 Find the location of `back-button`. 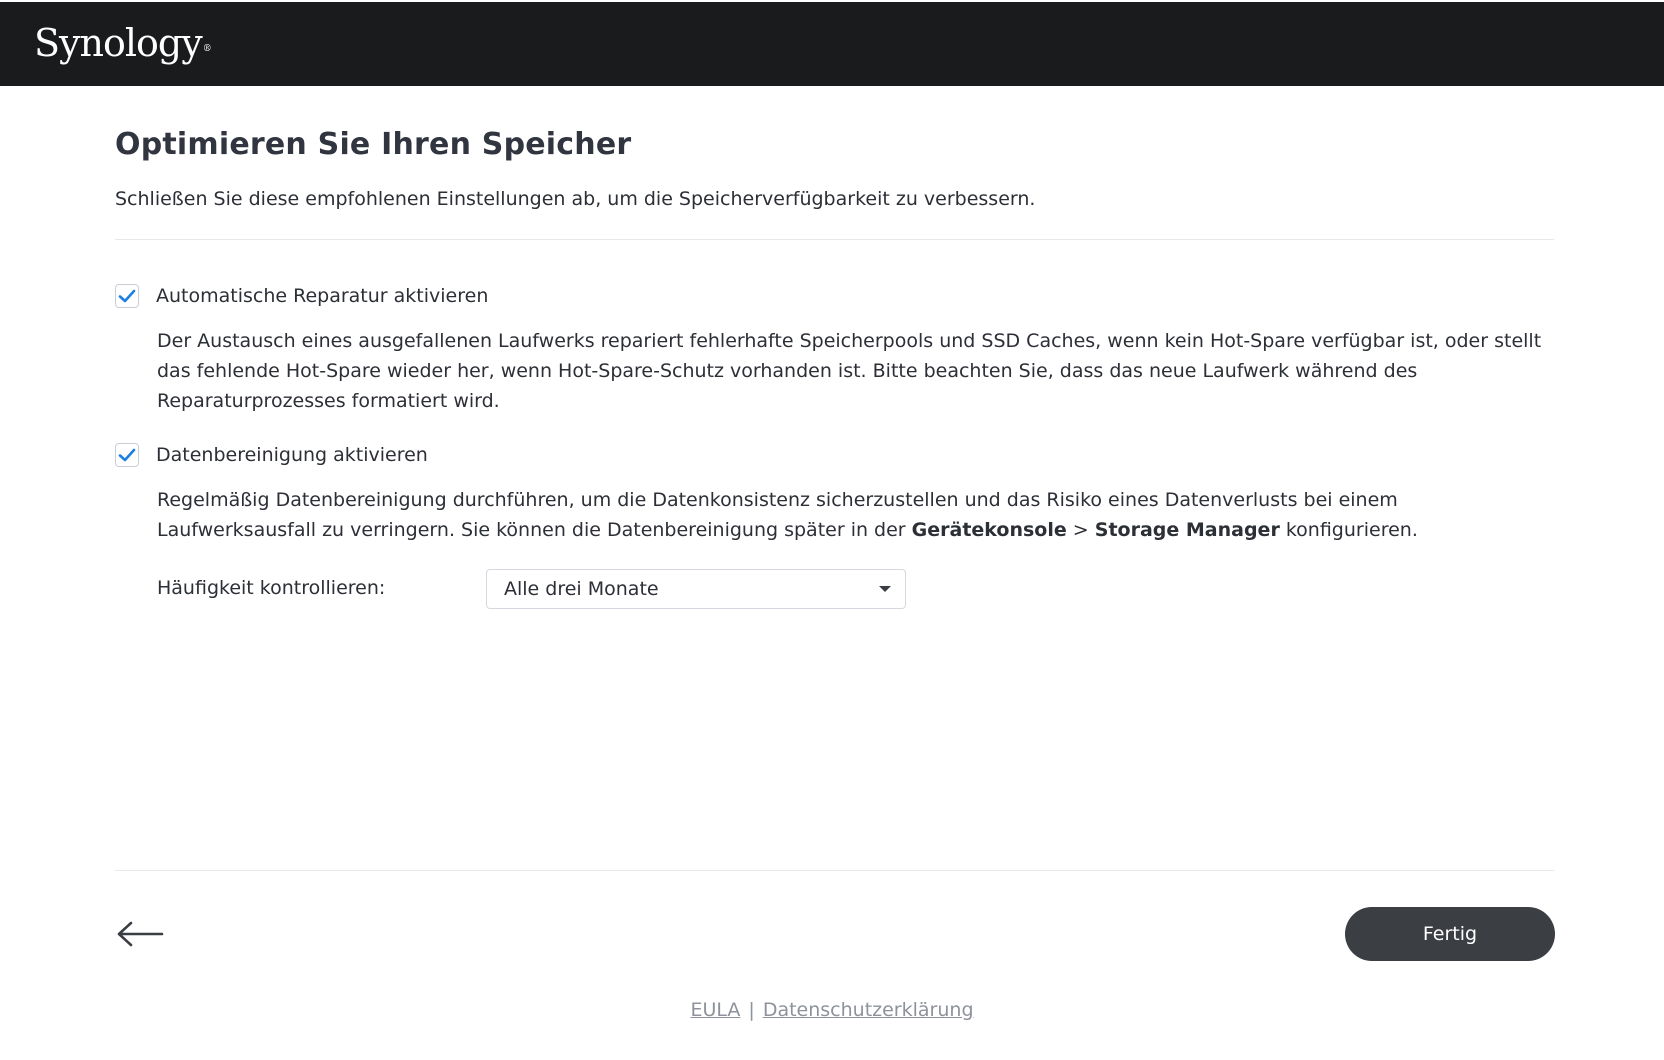

back-button is located at coordinates (141, 934).